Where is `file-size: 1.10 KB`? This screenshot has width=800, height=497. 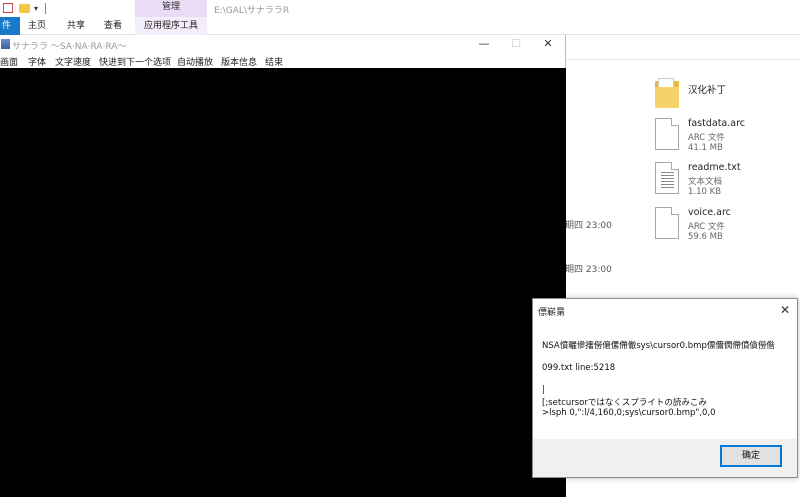
file-size: 1.10 KB is located at coordinates (705, 192).